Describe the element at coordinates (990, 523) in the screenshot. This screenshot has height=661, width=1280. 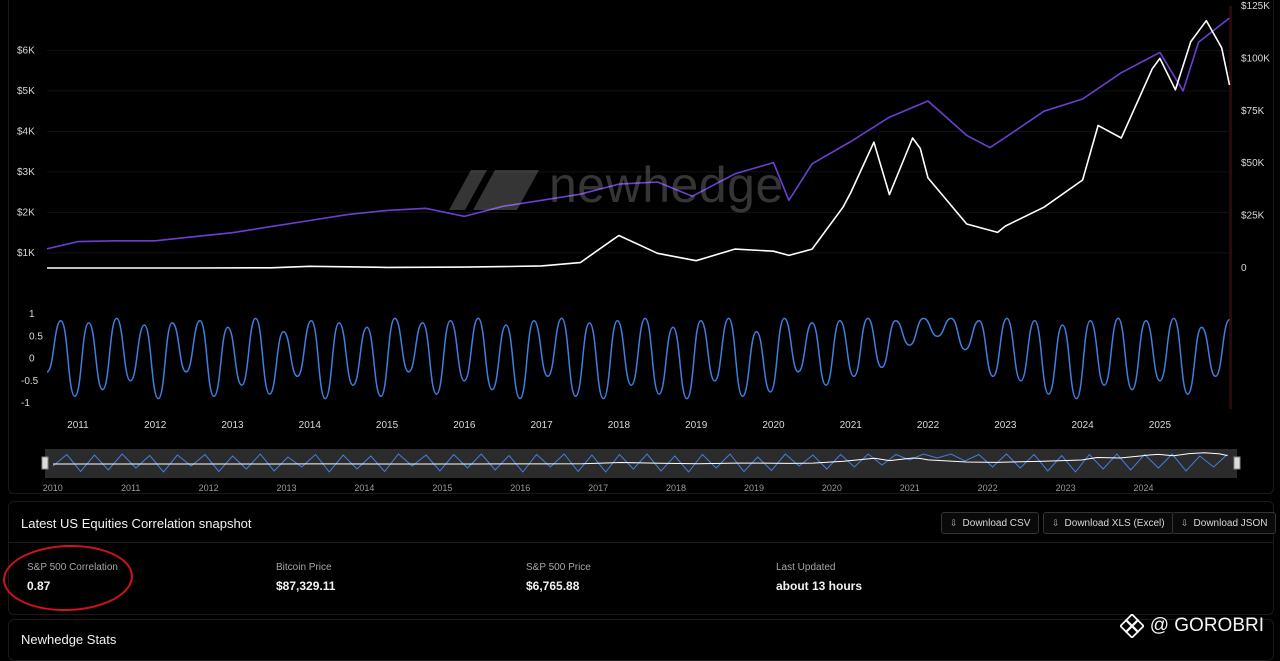
I see `download-csv-button: ⇩ Download CSV` at that location.